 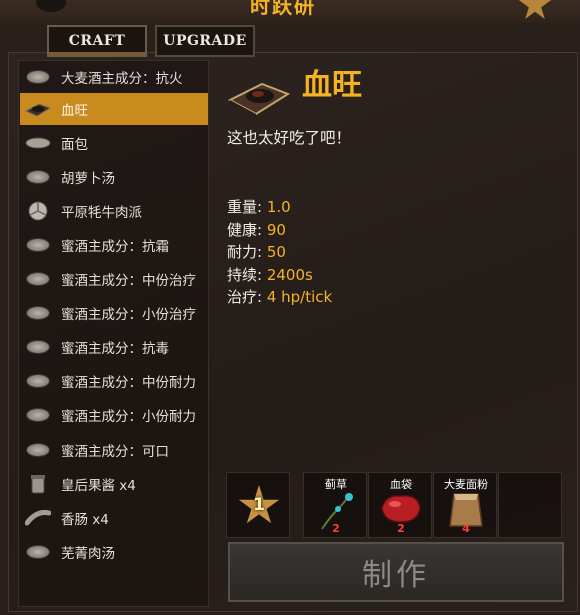 I want to click on recipe-label: 香肠 x4, so click(x=85, y=520).